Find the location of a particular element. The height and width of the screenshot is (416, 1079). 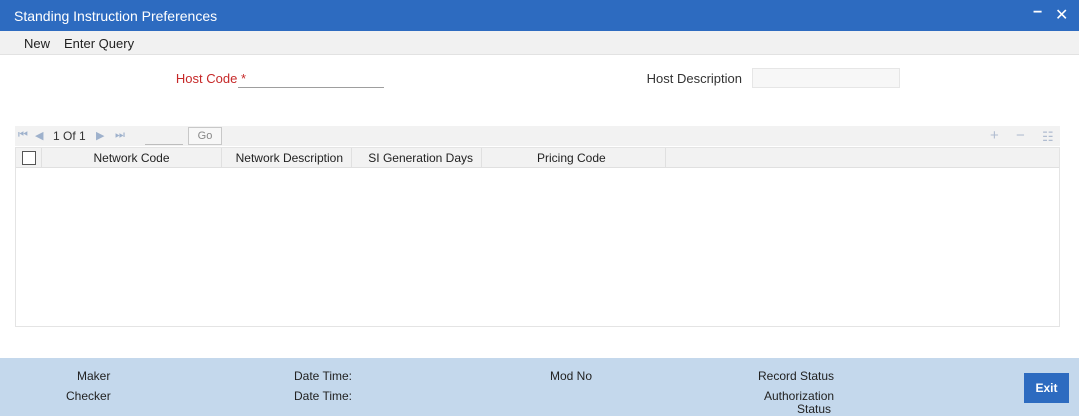

minimize-icon: − is located at coordinates (1037, 13).